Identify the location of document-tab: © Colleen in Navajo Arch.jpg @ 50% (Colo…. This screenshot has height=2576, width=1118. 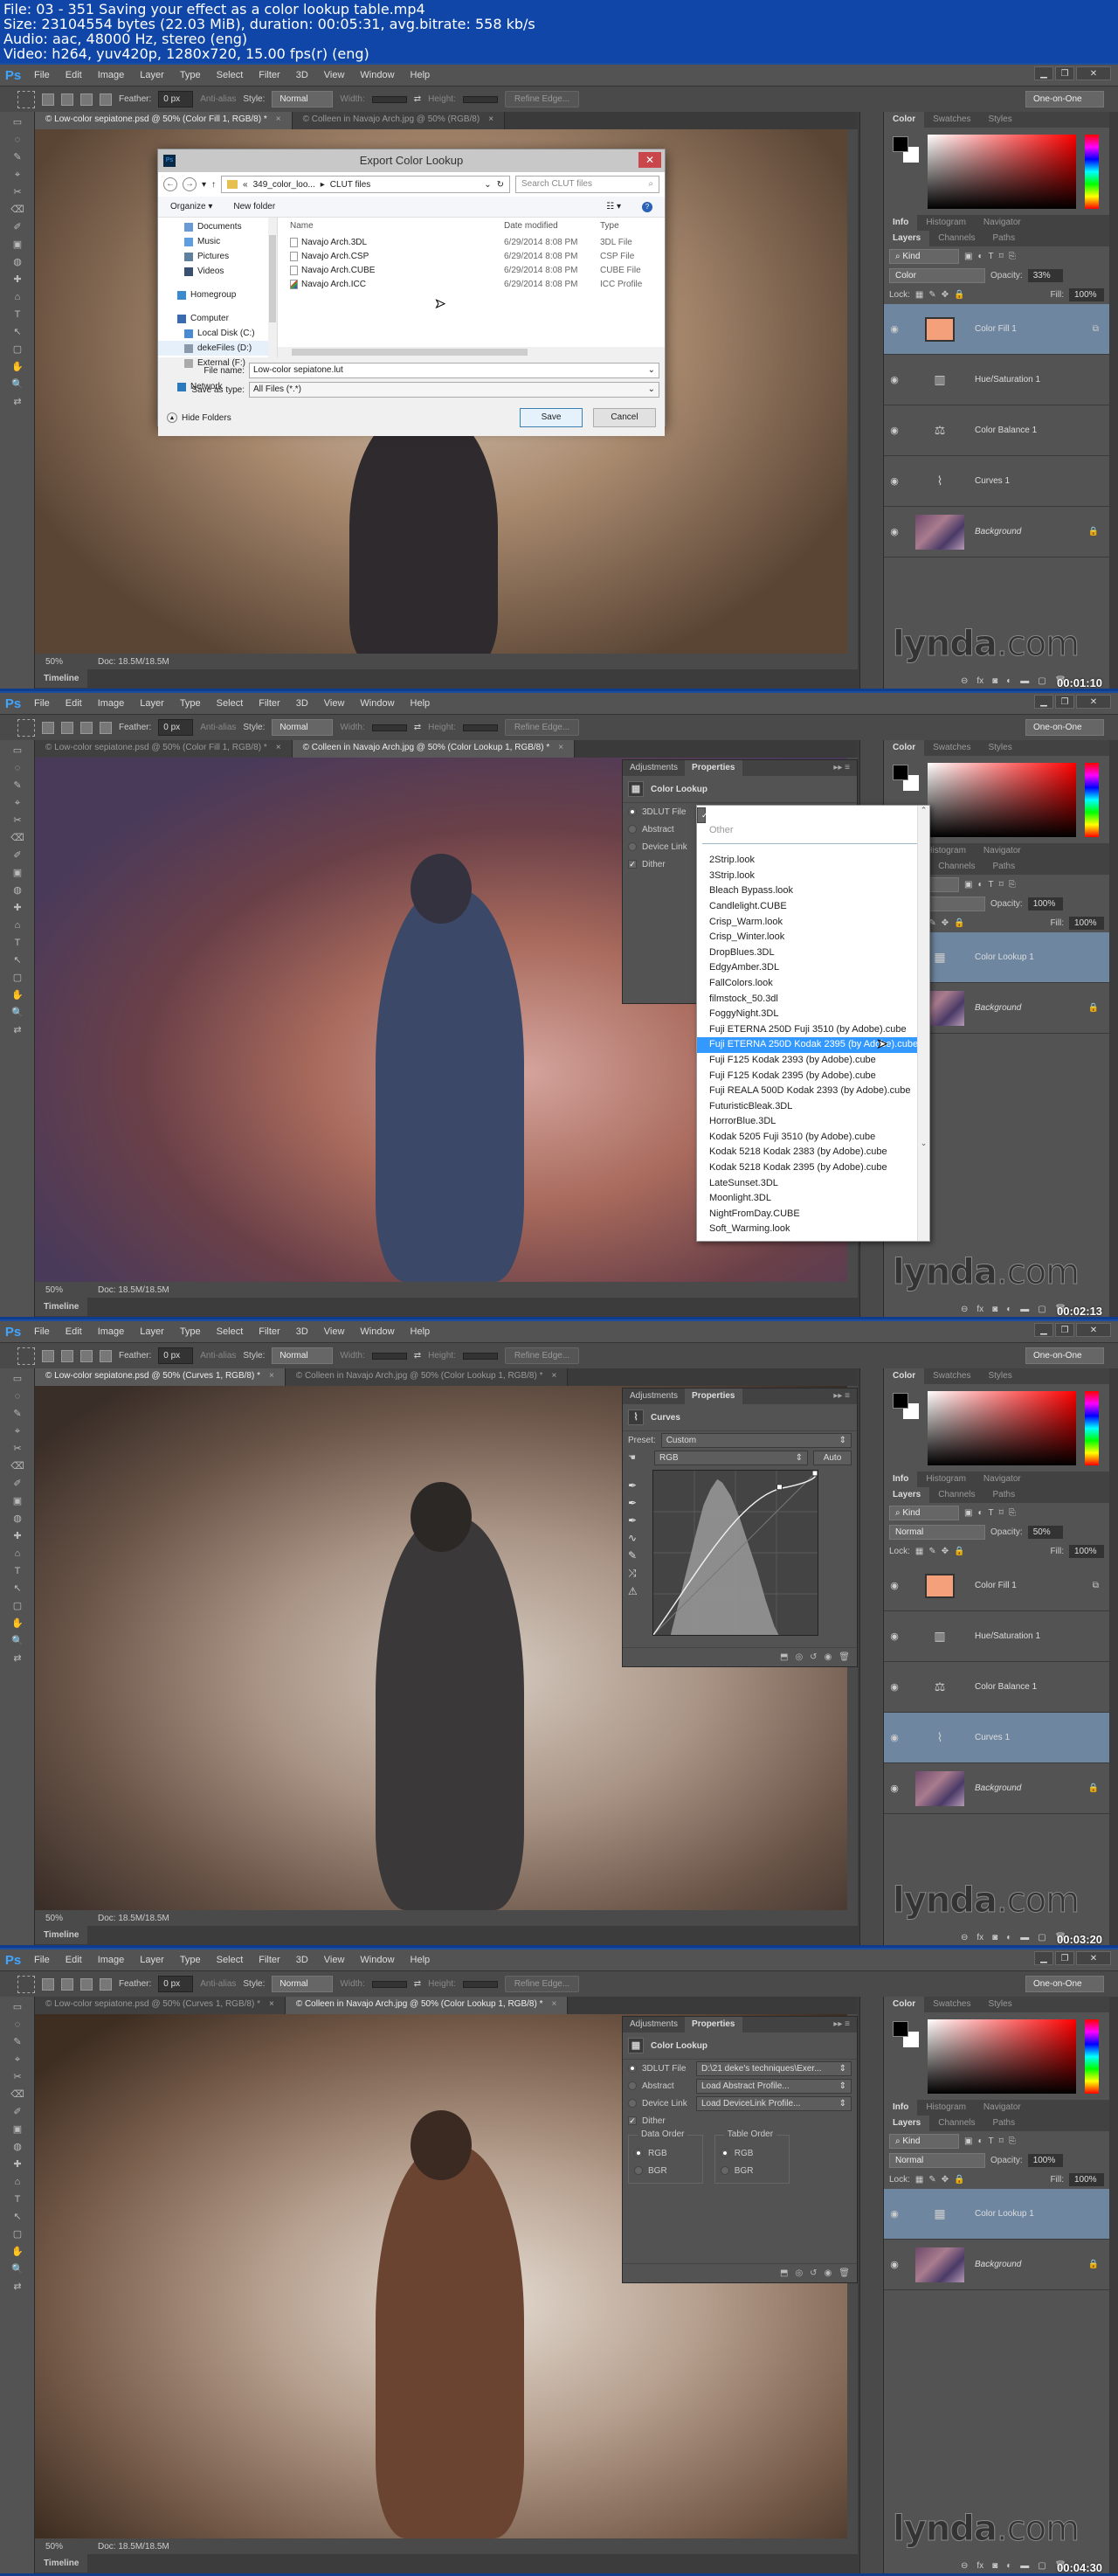
(427, 1377).